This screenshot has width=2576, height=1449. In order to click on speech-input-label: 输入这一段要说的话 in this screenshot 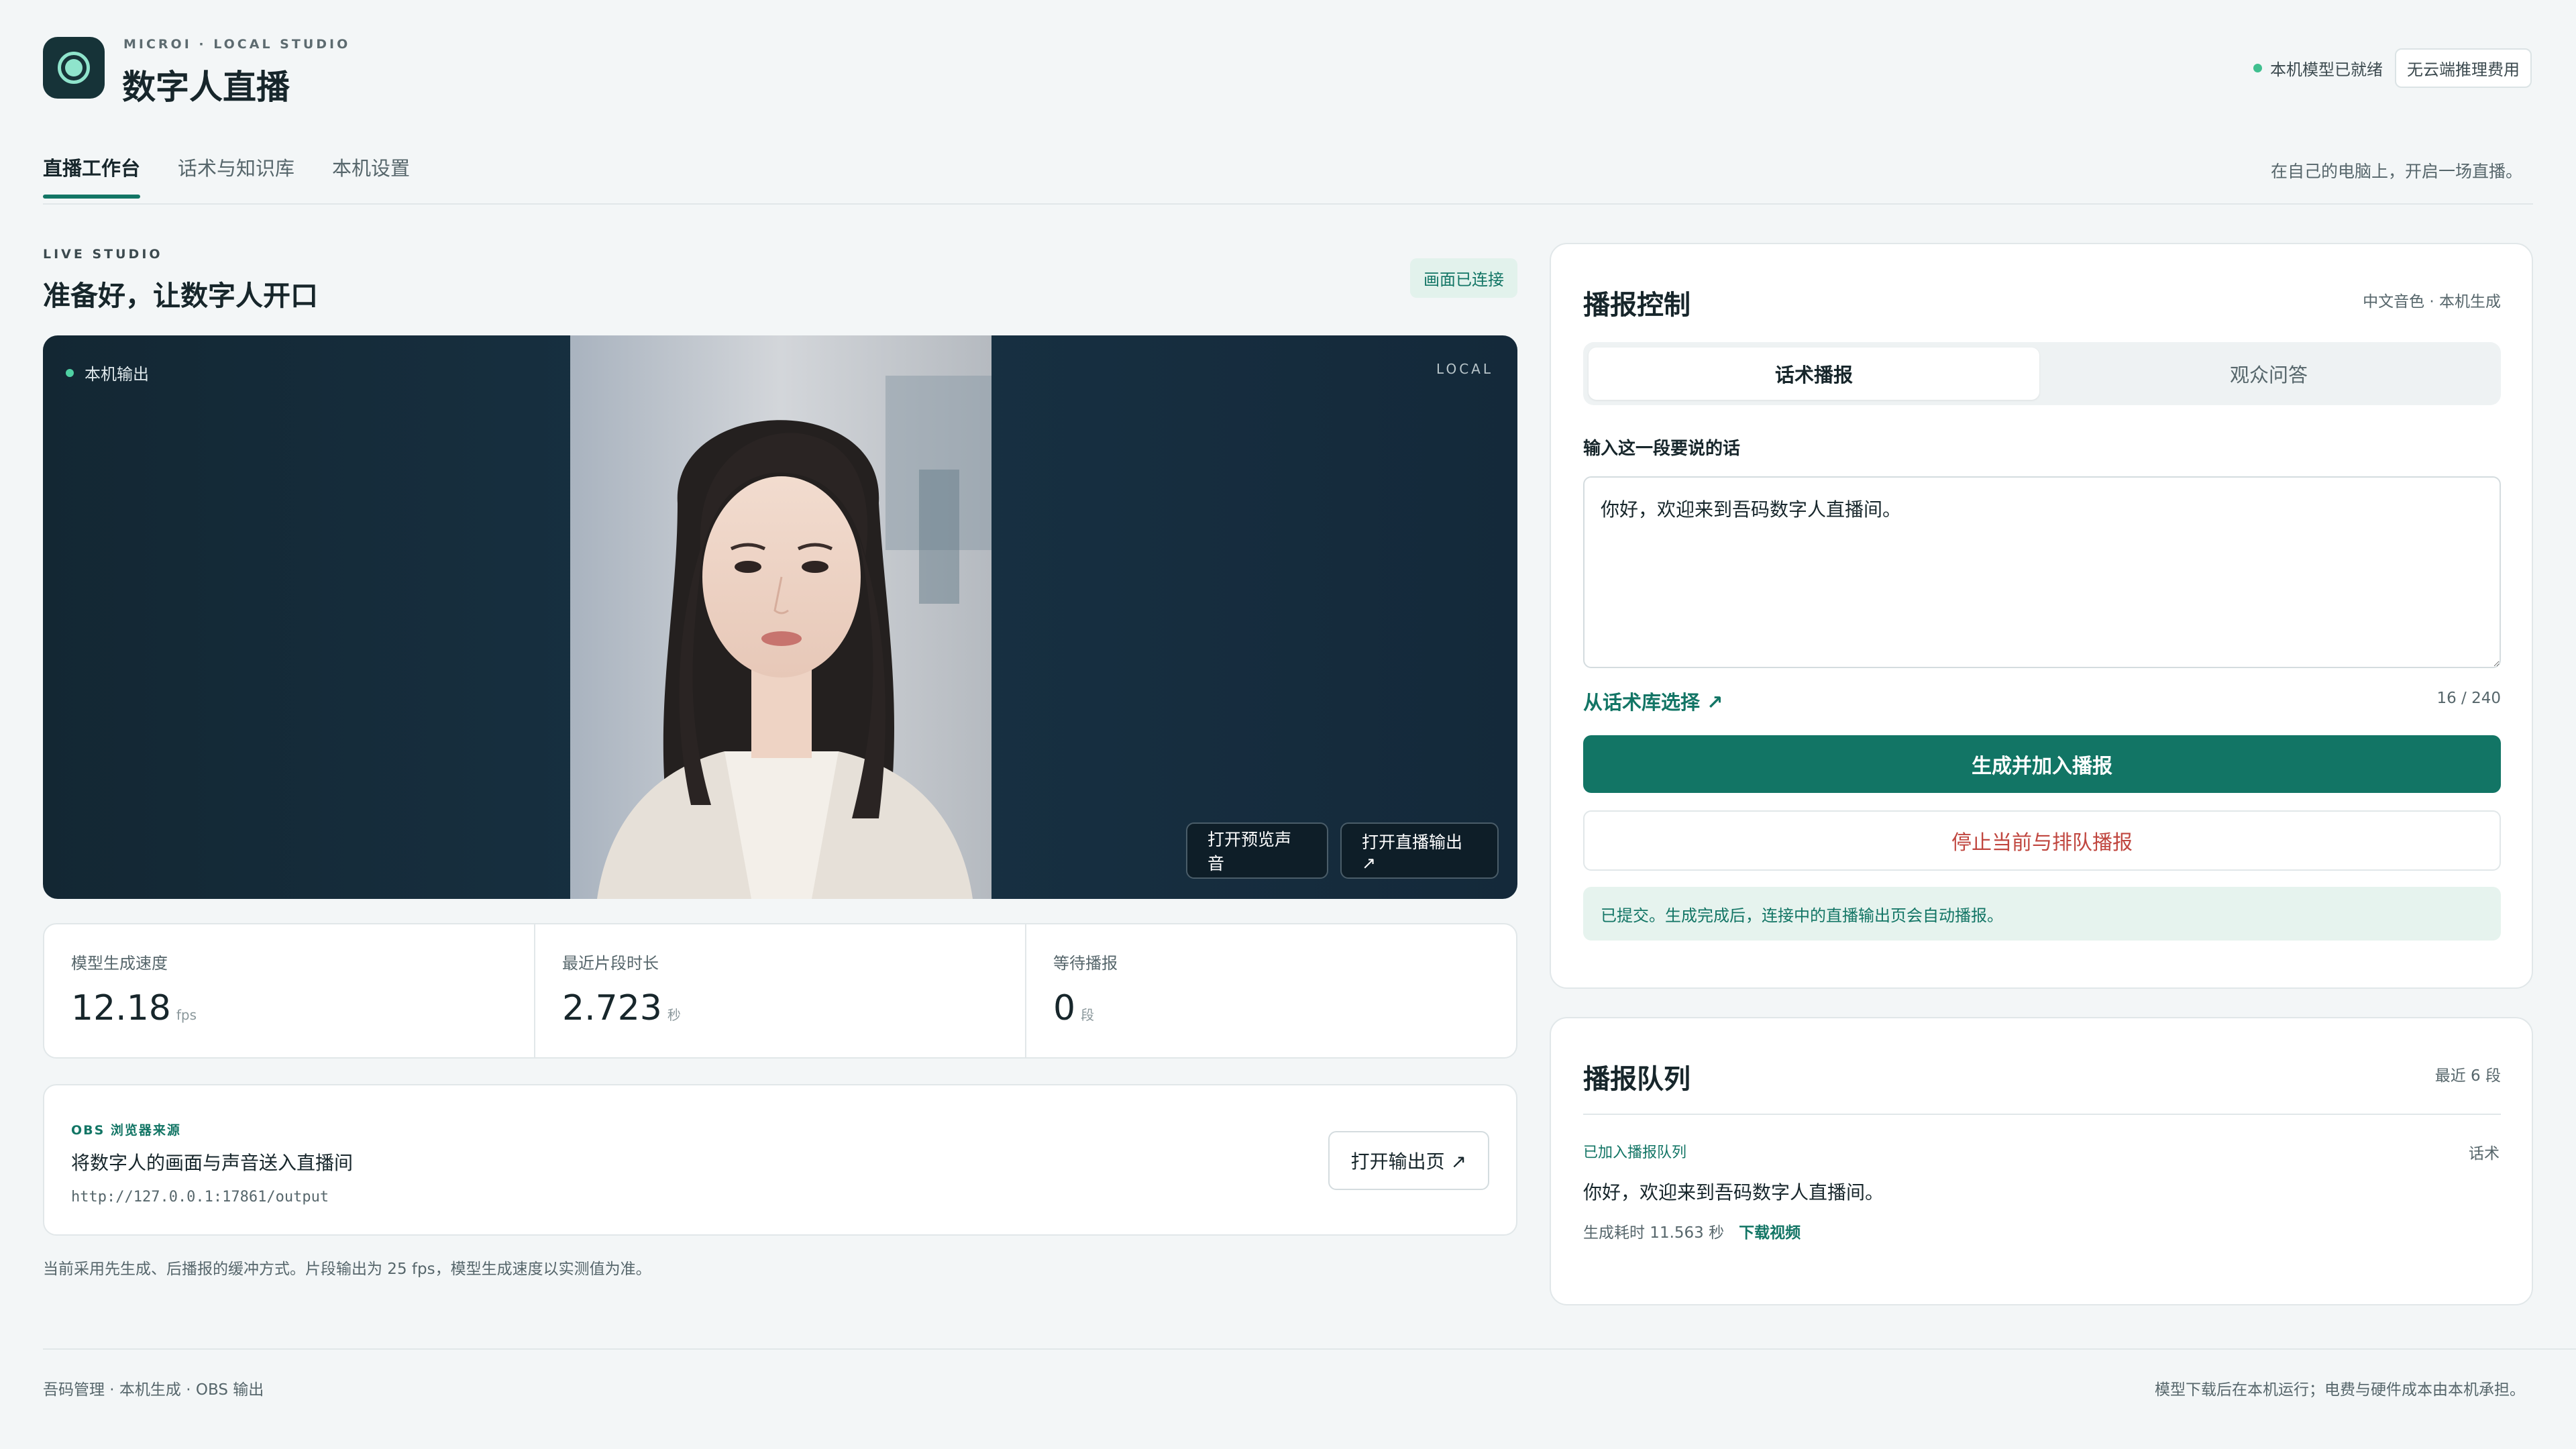, I will do `click(1662, 449)`.